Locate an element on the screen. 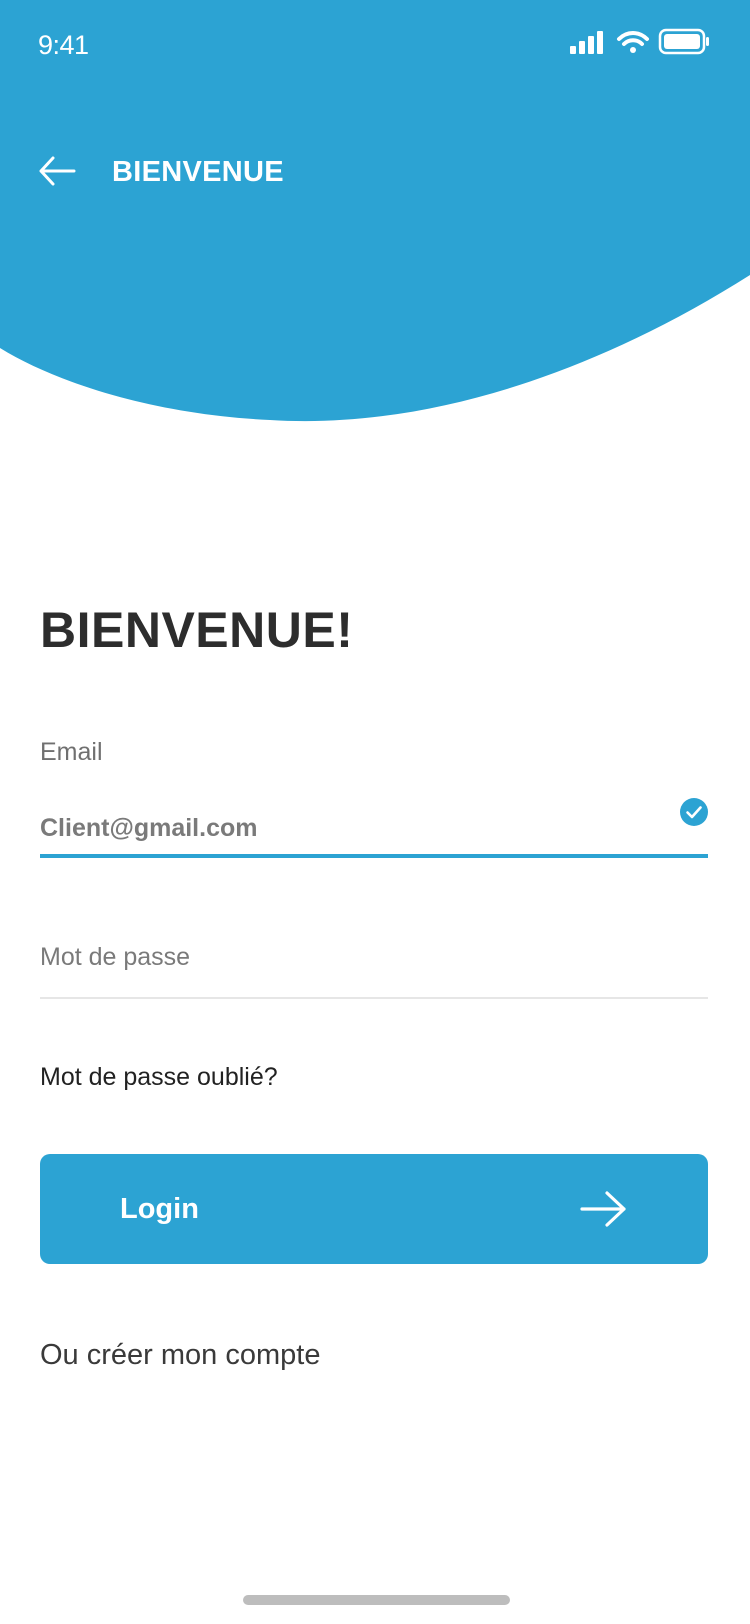 This screenshot has height=1624, width=750. battery-icon is located at coordinates (683, 41).